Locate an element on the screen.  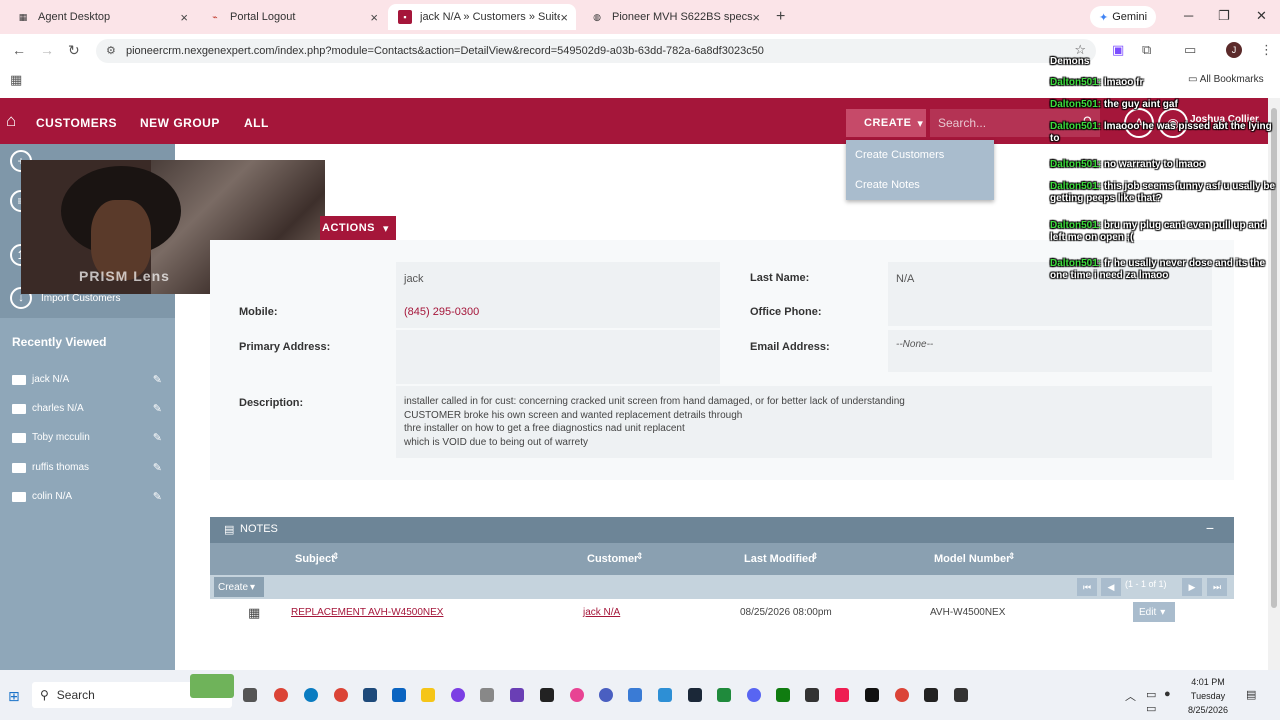
last-page-icon: ⏭ is located at coordinates (1217, 587).